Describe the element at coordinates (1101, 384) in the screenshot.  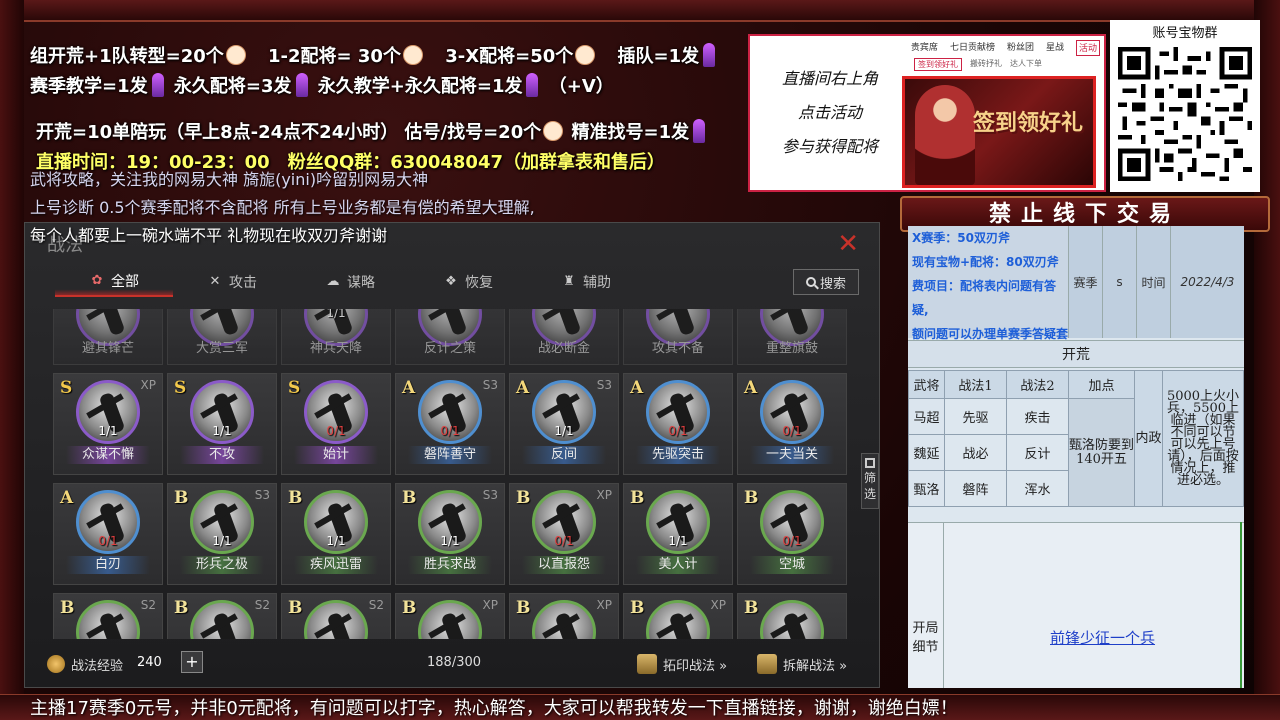
I see `sheet-col-header: 加点` at that location.